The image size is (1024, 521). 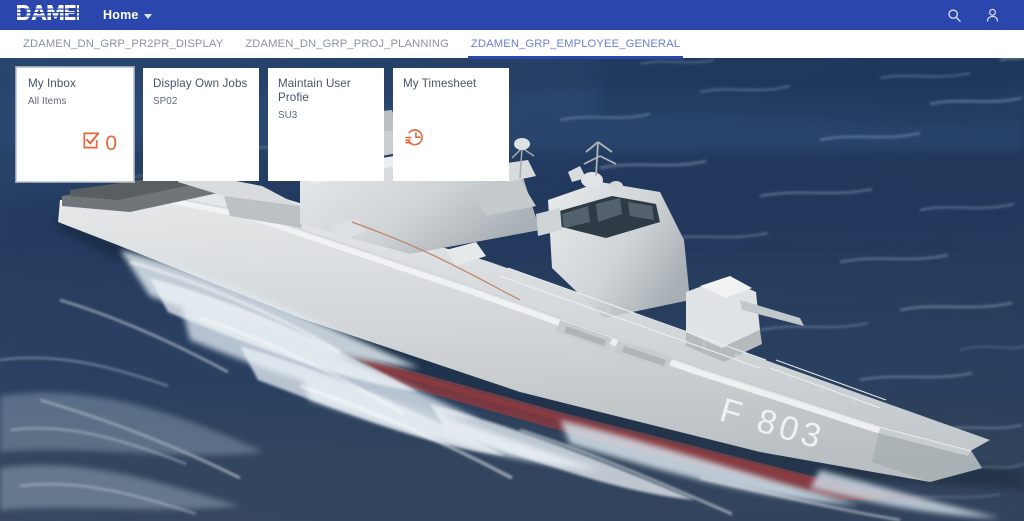 I want to click on tile-my-timesheet: My Timesheet, so click(x=451, y=124).